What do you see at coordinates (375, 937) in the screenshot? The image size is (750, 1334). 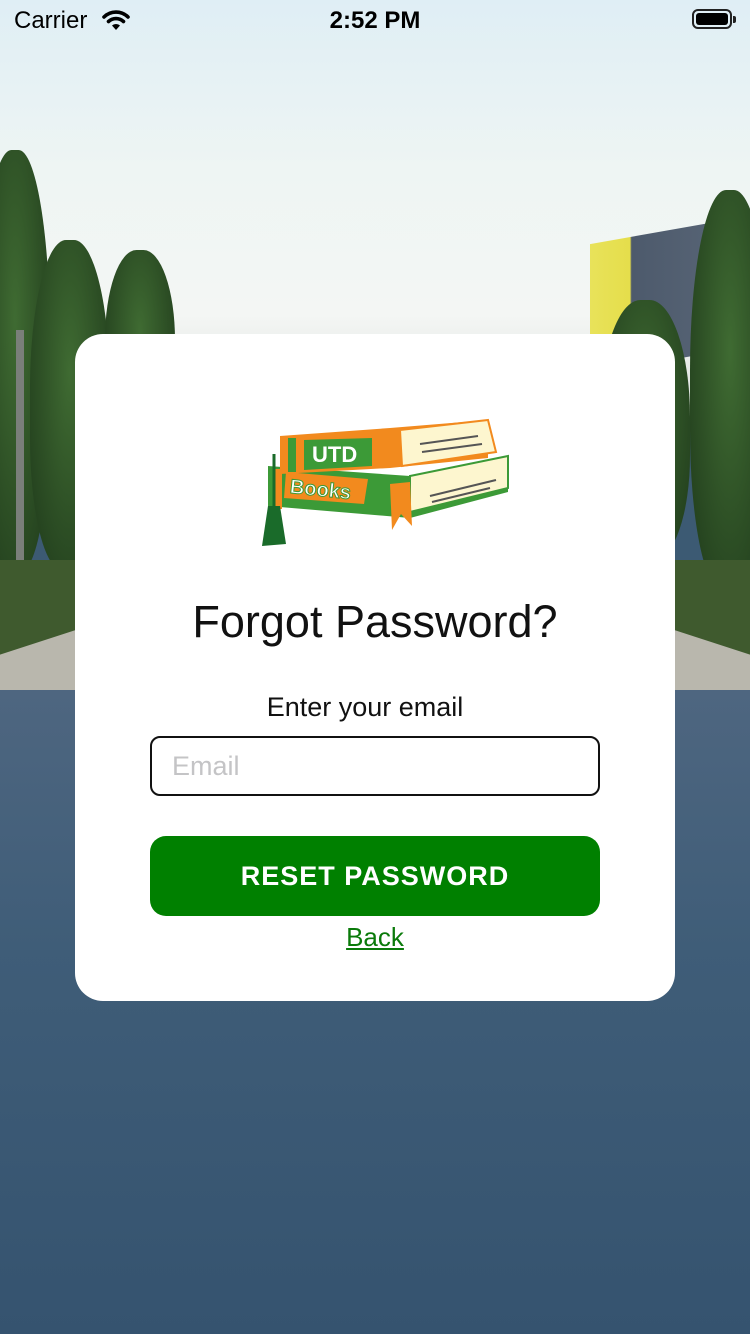 I see `back-link: Back` at bounding box center [375, 937].